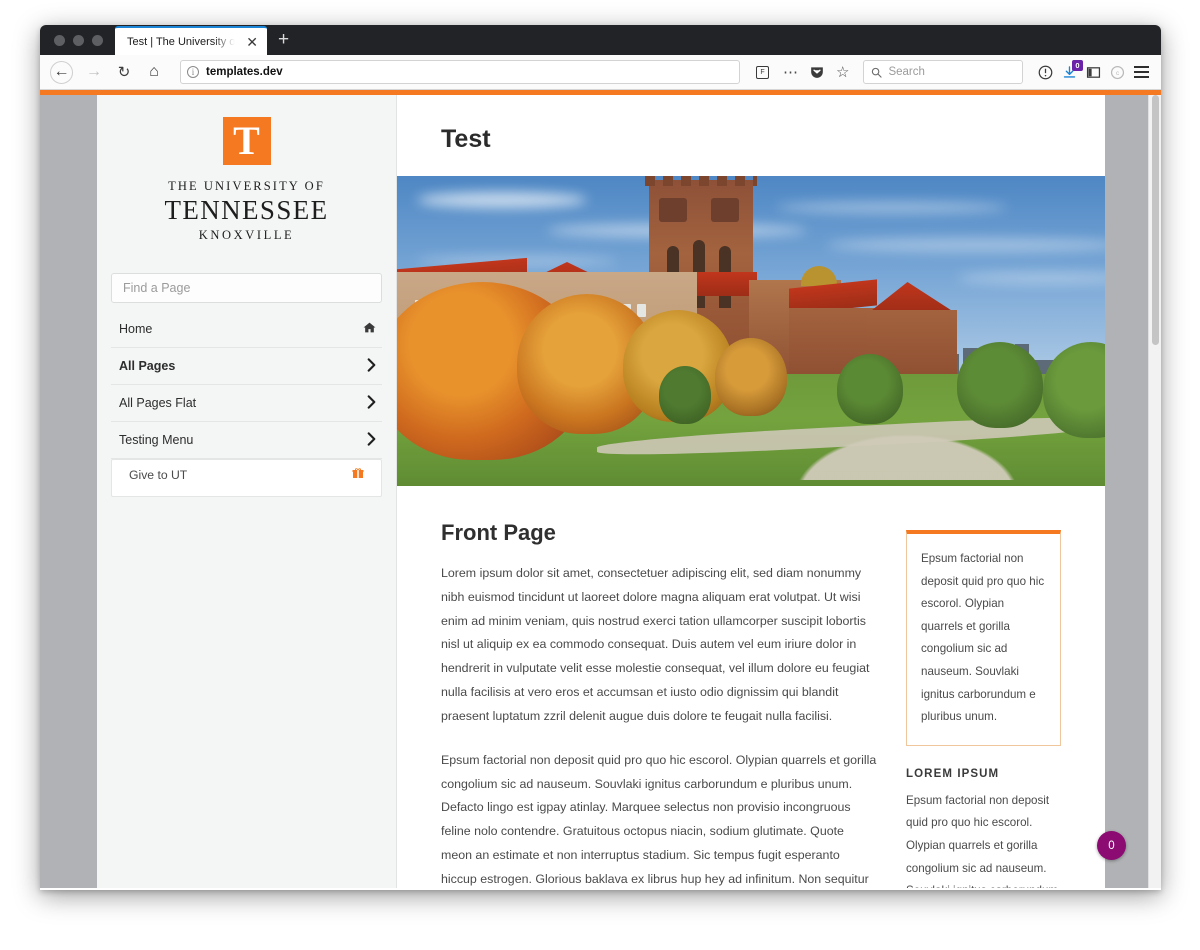 Image resolution: width=1200 pixels, height=950 pixels. I want to click on ut-power-t-icon: T, so click(246, 141).